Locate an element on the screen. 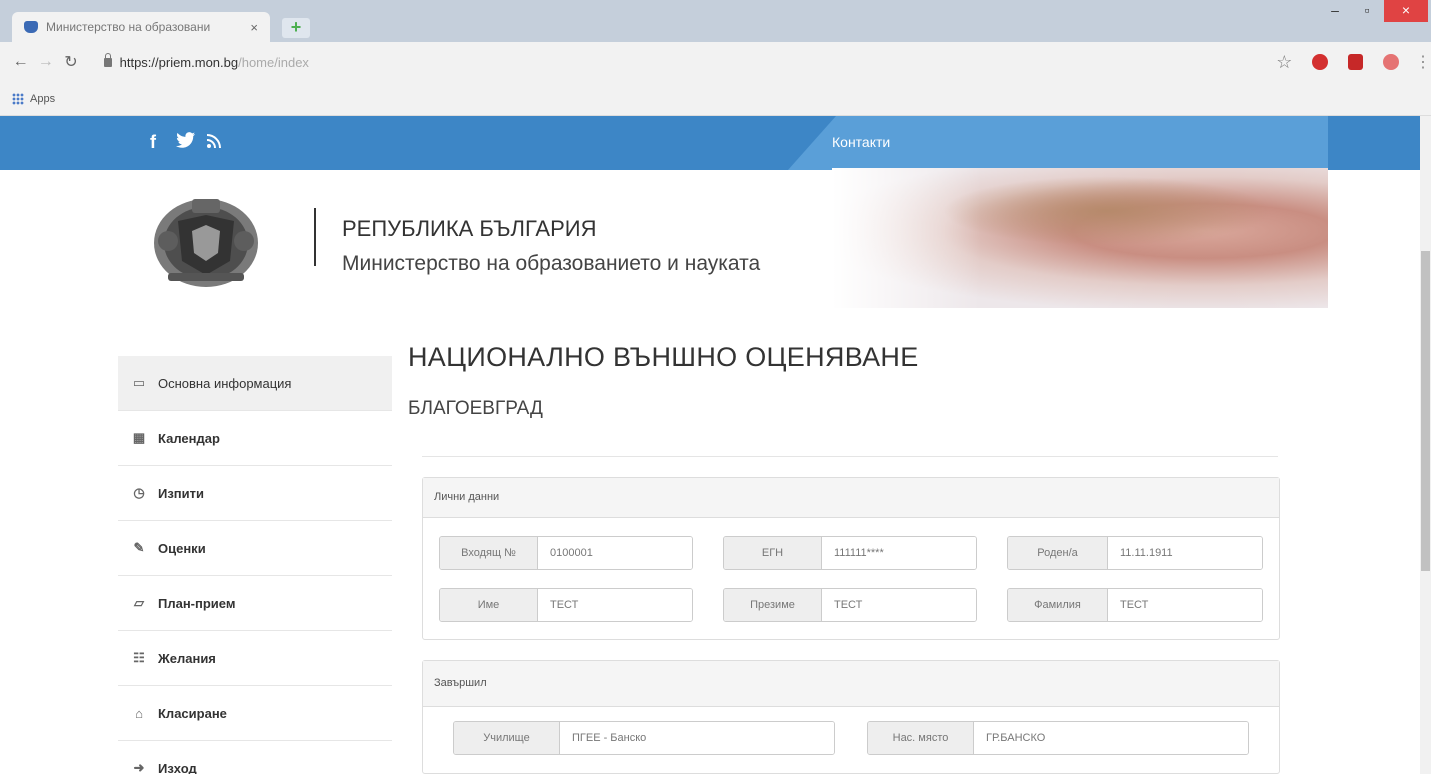  sidebar-item-label: Основна информация is located at coordinates (225, 383).